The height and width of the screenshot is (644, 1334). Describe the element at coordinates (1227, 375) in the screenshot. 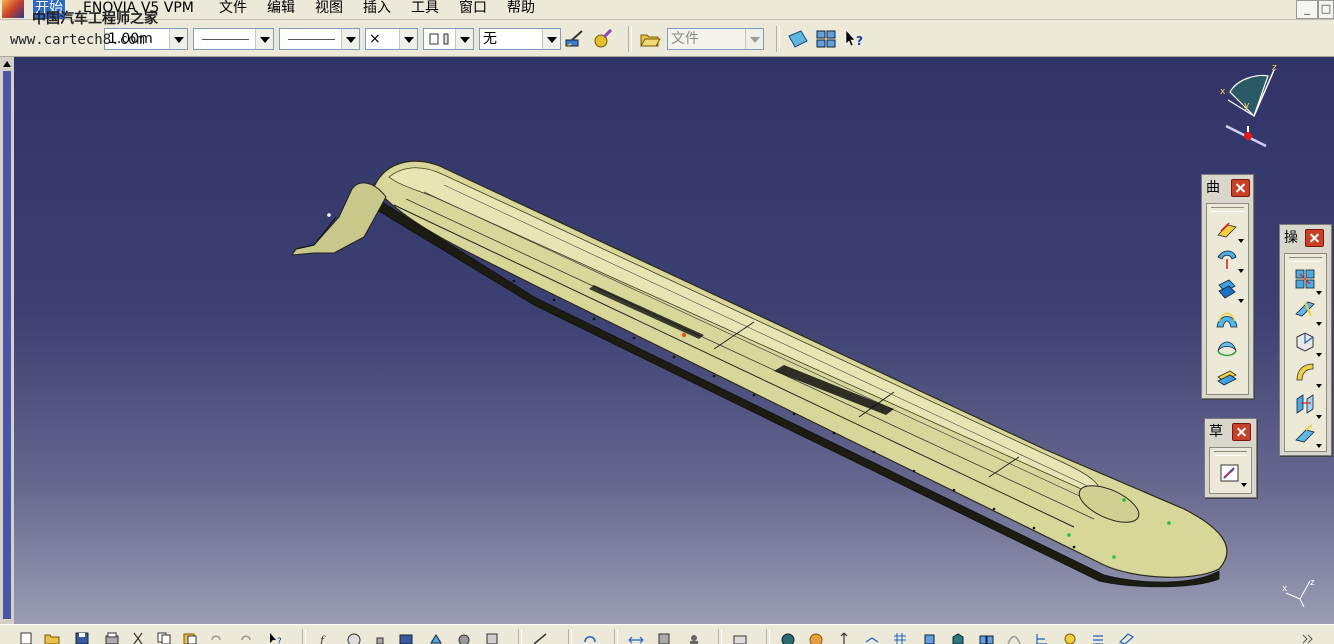

I see `blend-surface-icon` at that location.